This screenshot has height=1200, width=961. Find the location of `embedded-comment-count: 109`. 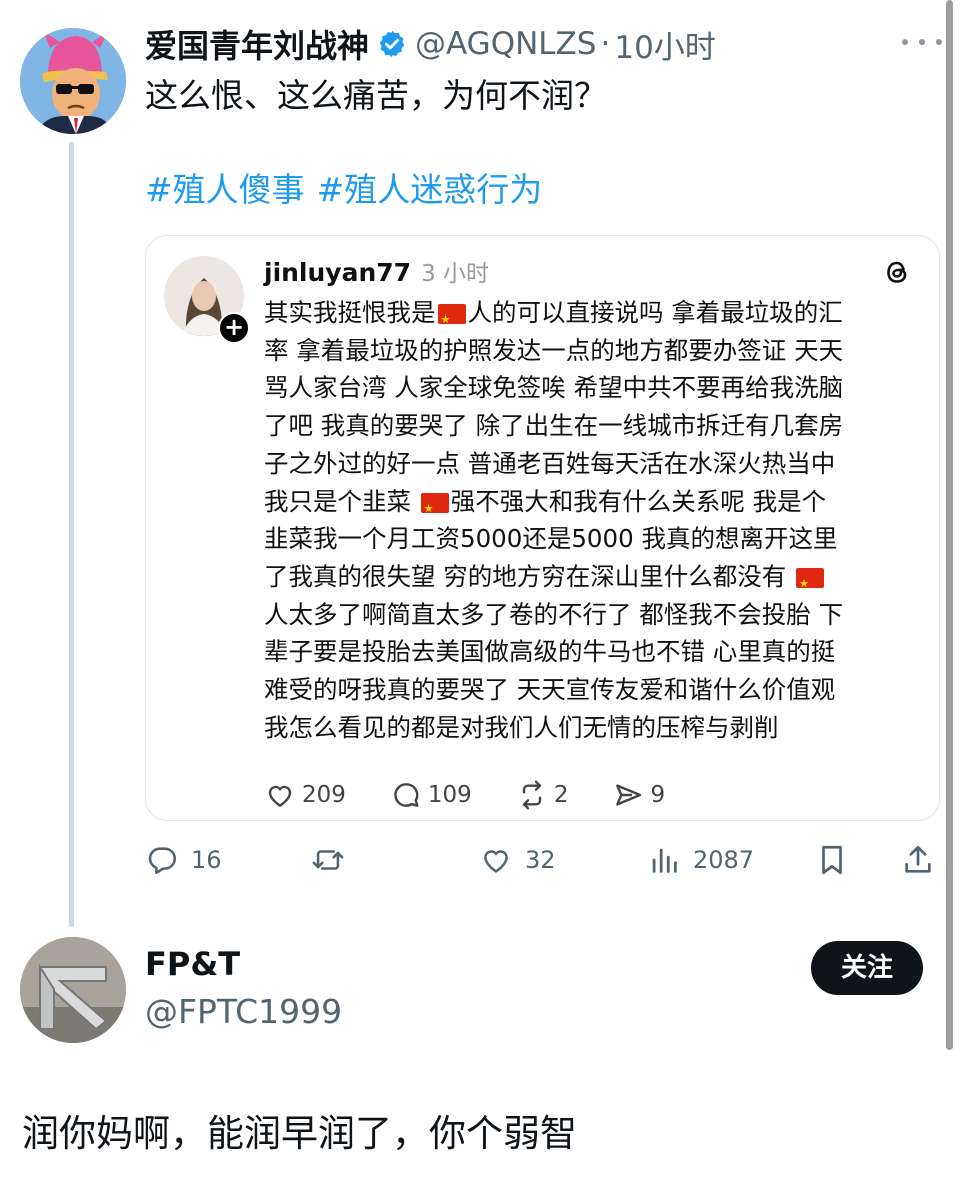

embedded-comment-count: 109 is located at coordinates (449, 795).